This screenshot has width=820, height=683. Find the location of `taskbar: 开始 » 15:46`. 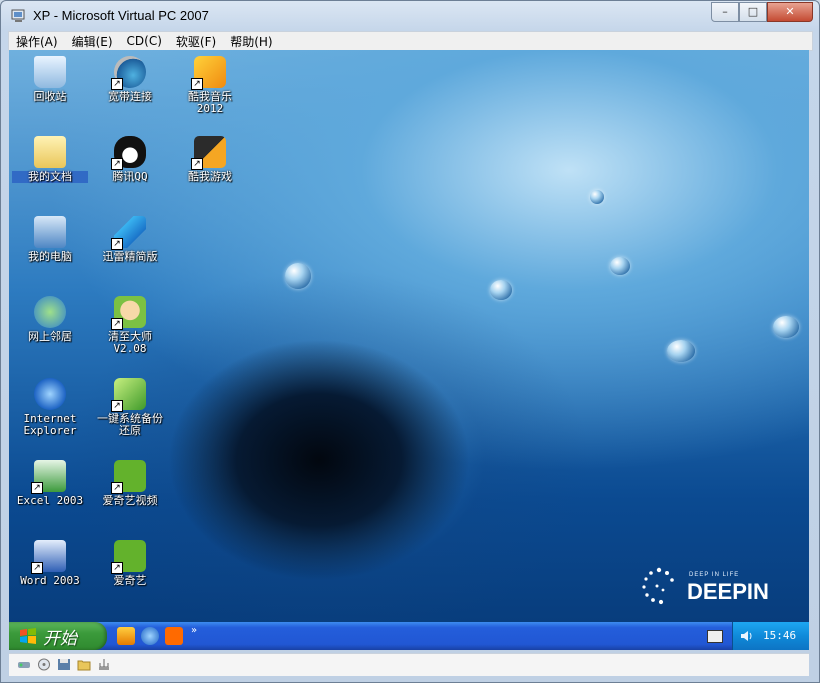

taskbar: 开始 » 15:46 is located at coordinates (409, 636).